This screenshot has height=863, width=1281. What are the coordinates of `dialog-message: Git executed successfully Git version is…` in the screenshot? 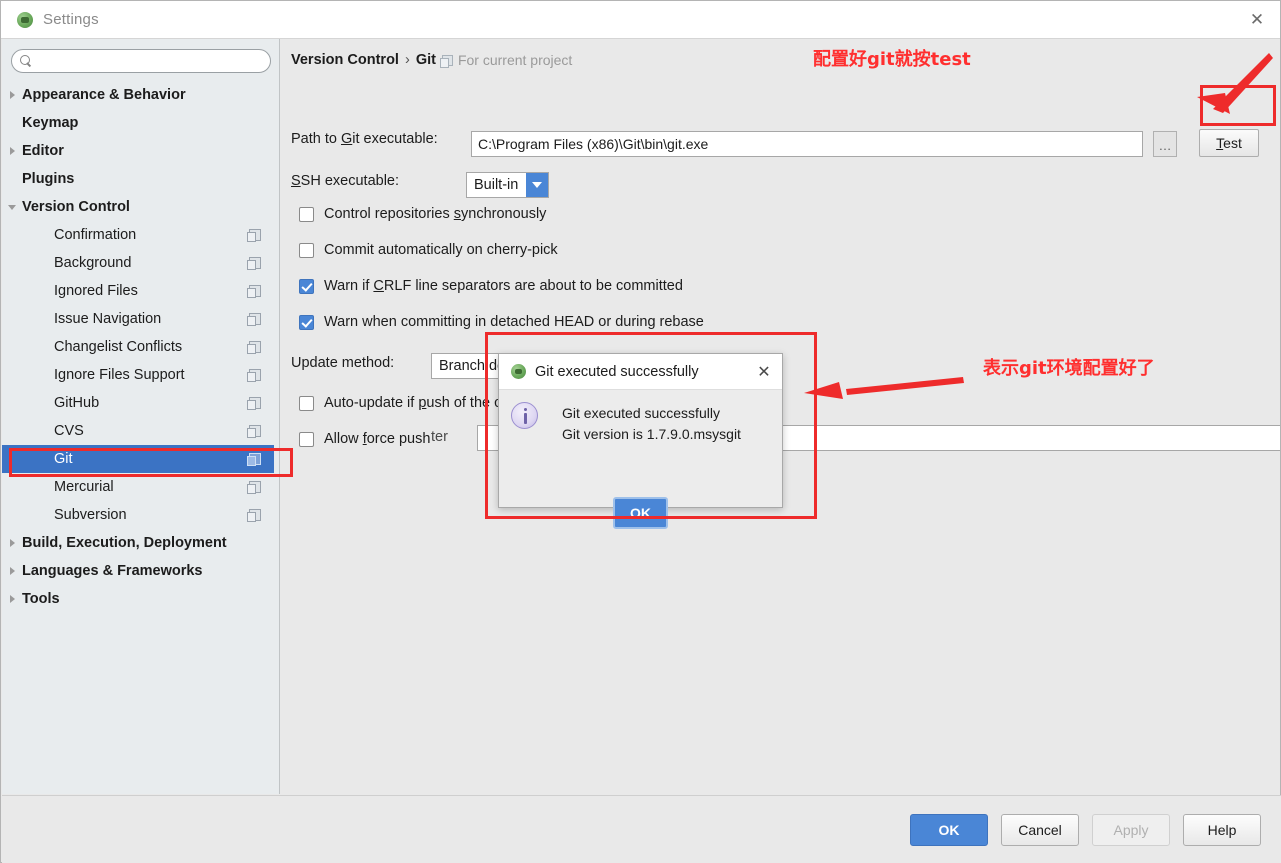 It's located at (672, 424).